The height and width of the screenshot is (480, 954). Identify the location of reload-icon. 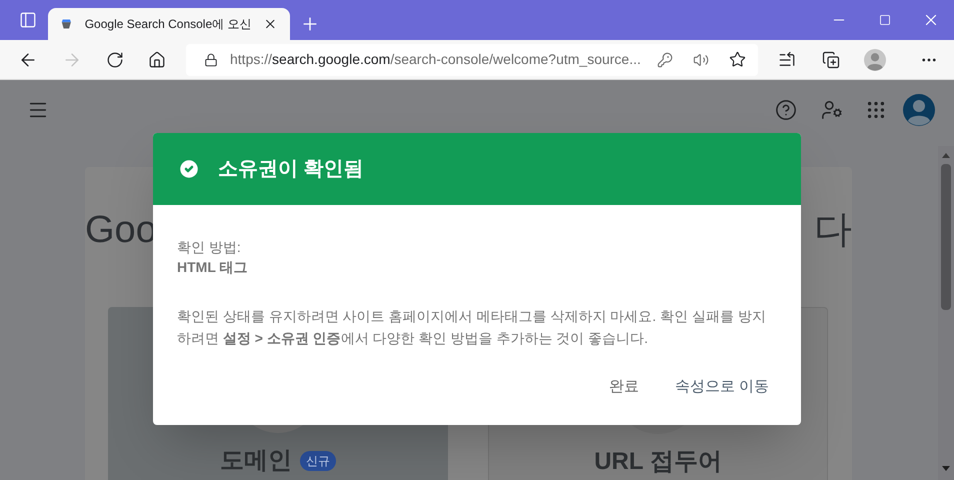
(115, 59).